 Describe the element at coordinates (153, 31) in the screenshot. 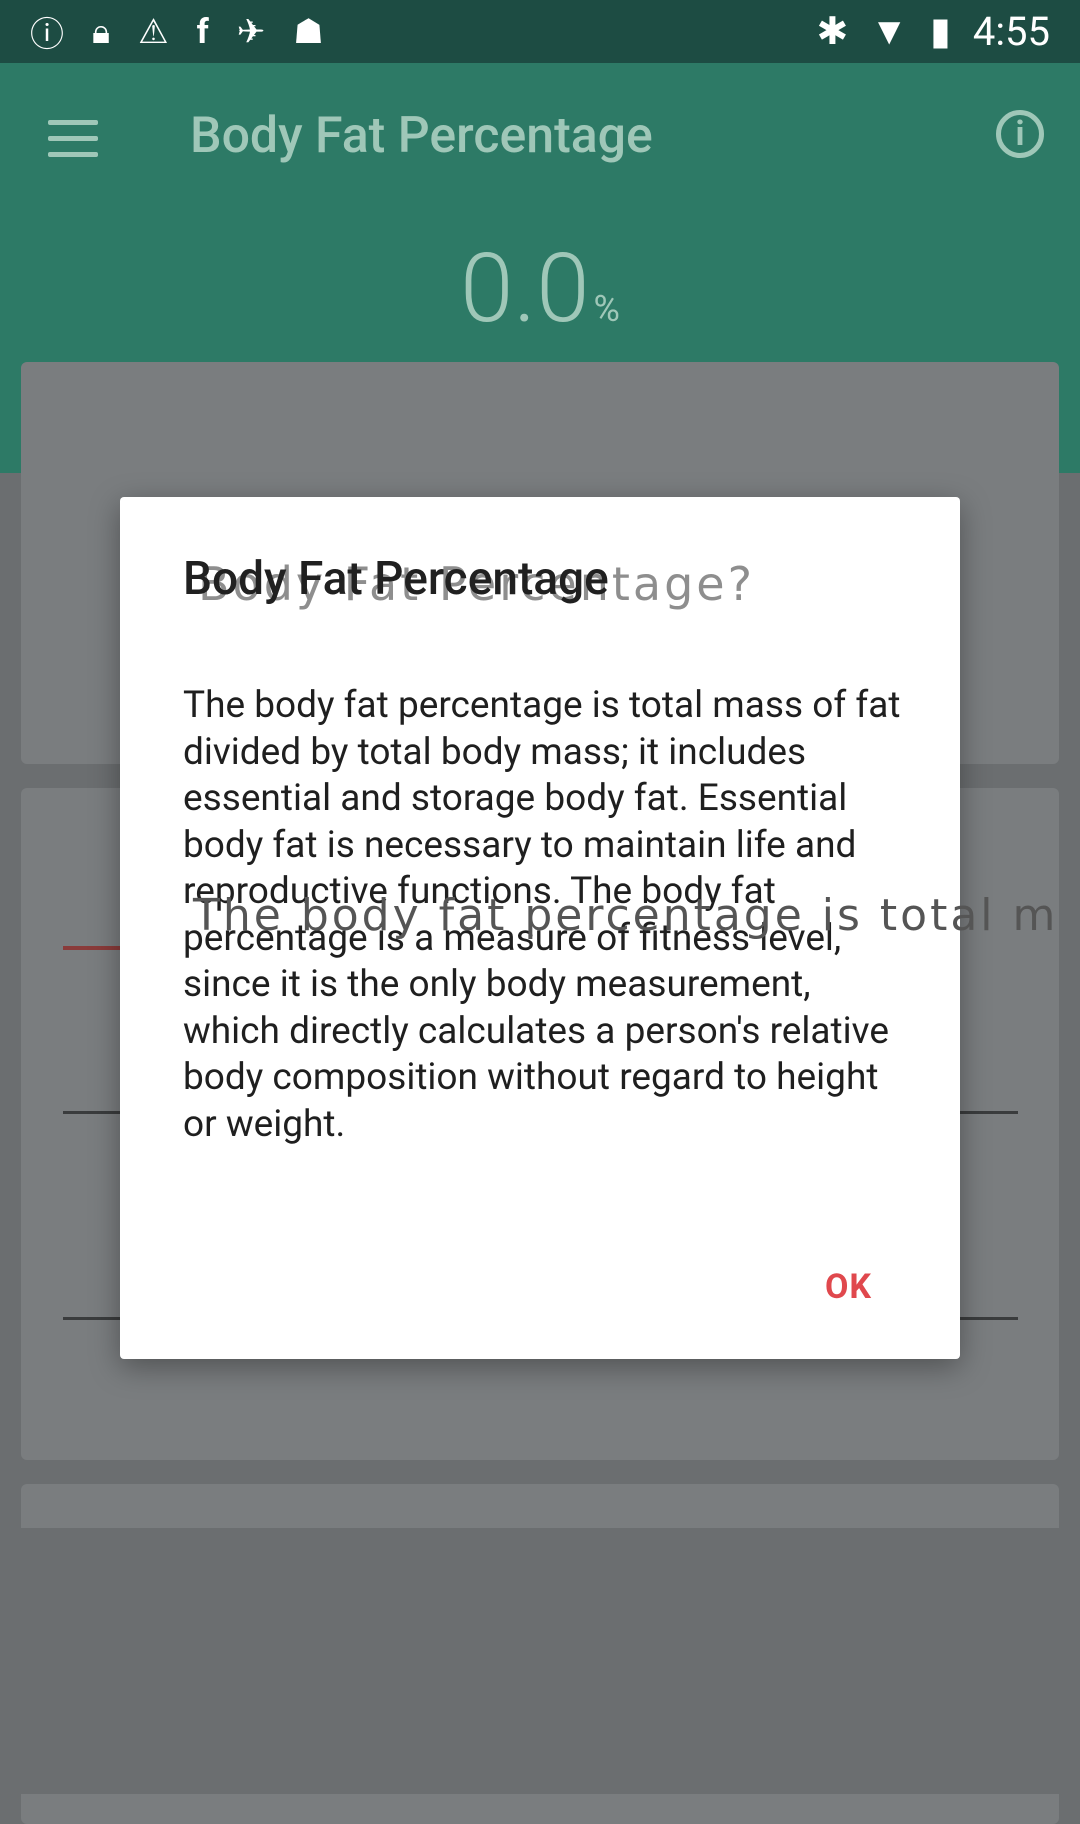

I see `warning-icon: ⚠` at that location.